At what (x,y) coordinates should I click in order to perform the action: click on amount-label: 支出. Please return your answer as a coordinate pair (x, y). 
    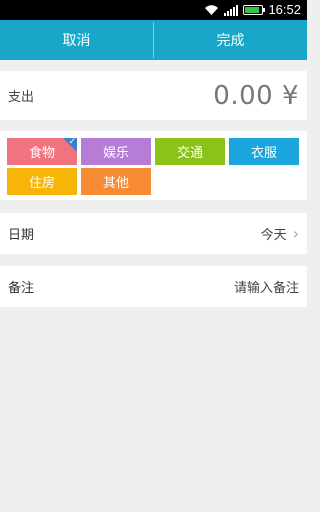
    Looking at the image, I should click on (21, 97).